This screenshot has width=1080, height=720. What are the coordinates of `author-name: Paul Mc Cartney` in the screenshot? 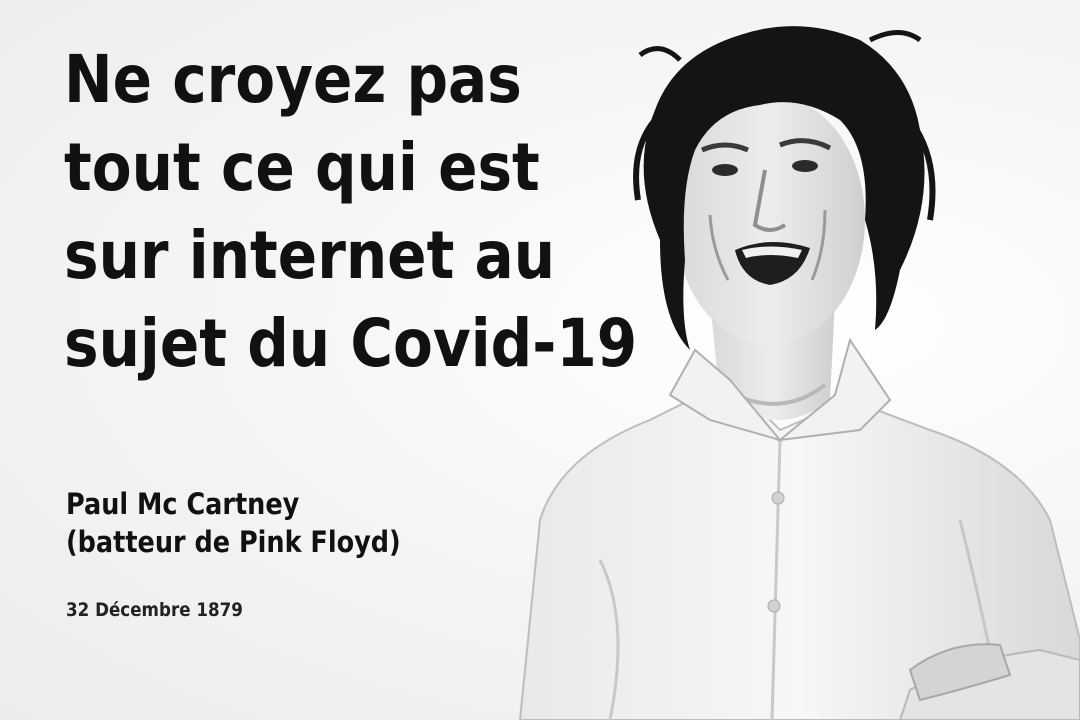 It's located at (183, 504).